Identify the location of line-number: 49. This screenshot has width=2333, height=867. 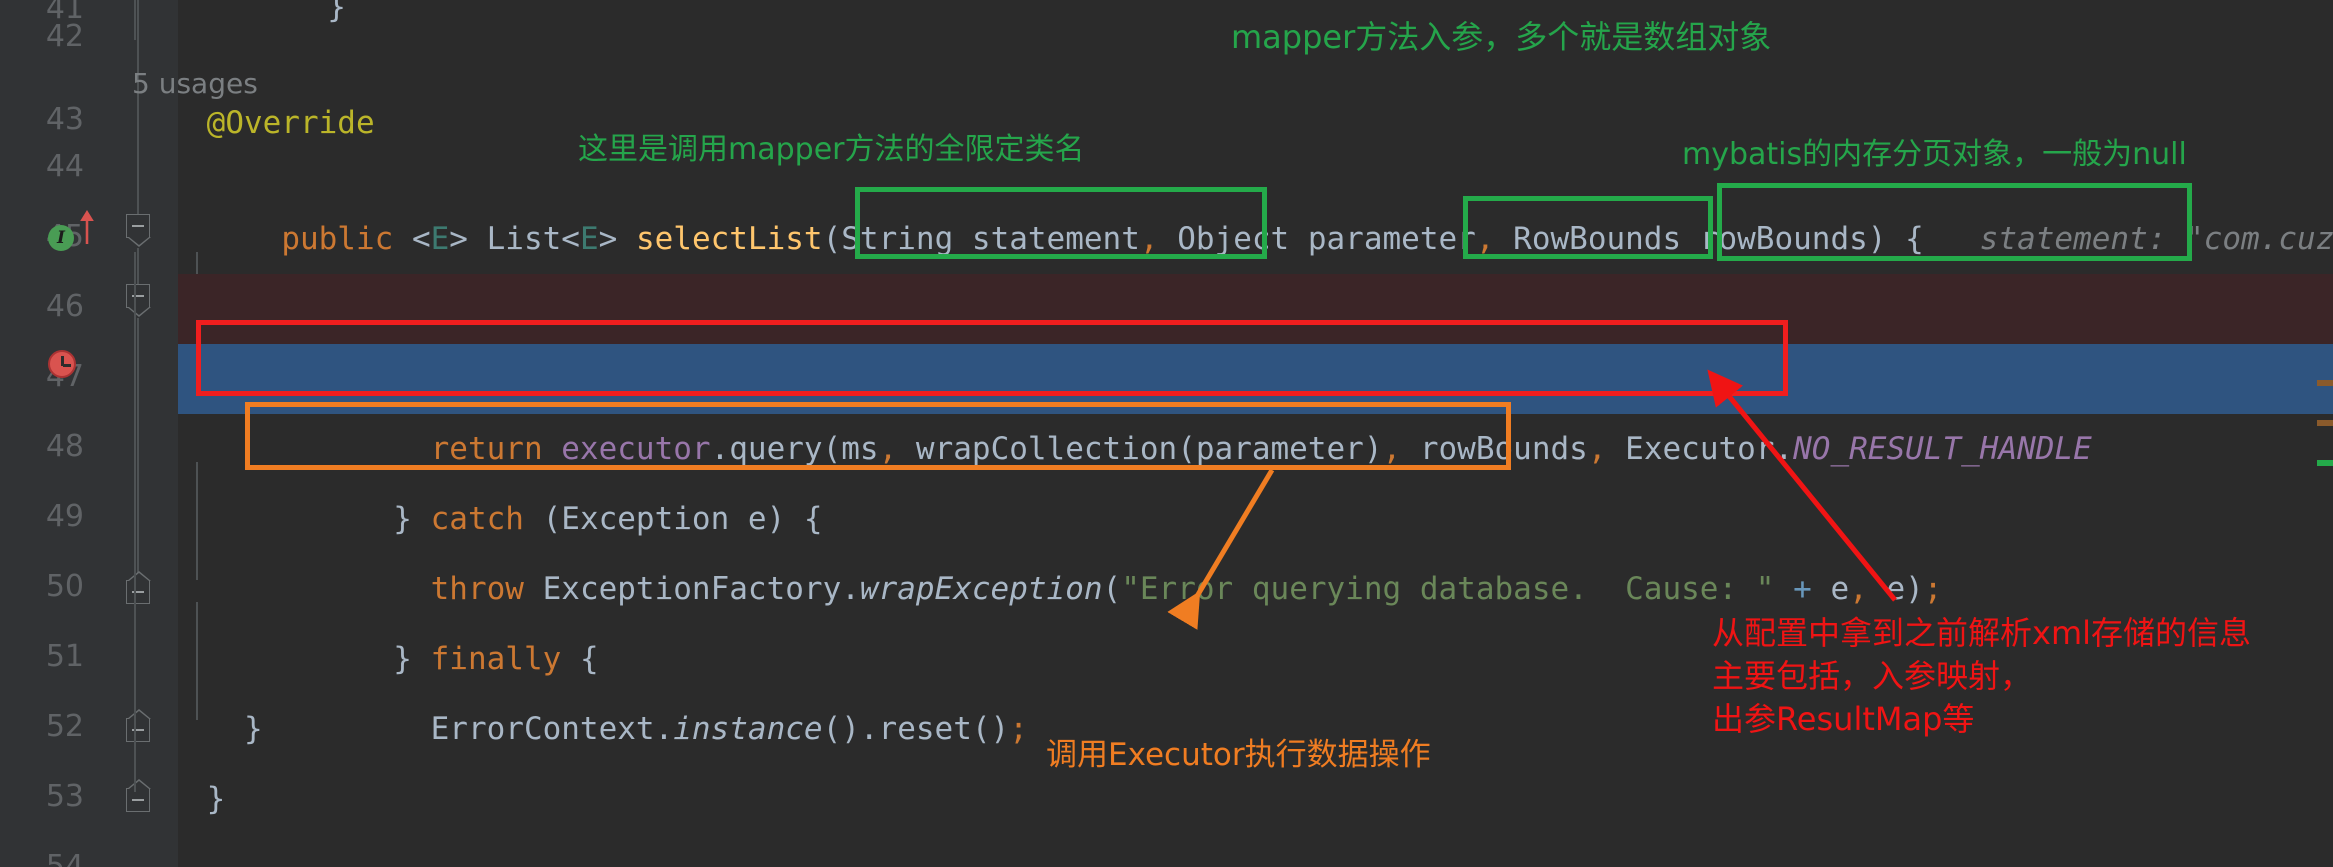
(64, 516).